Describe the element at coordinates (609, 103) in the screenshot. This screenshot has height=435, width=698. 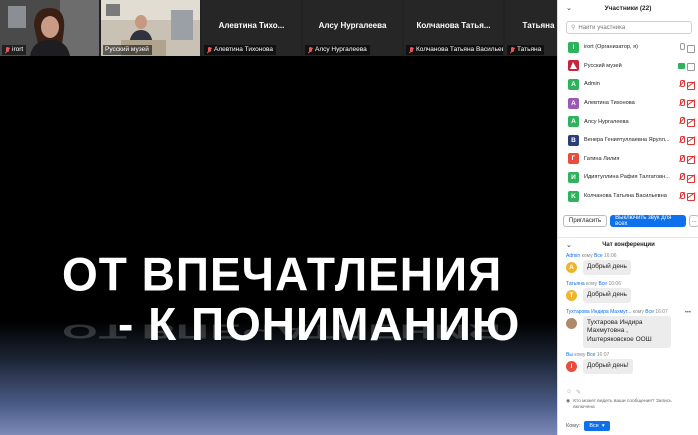
I see `participant-name: Алевтина Тихонова` at that location.